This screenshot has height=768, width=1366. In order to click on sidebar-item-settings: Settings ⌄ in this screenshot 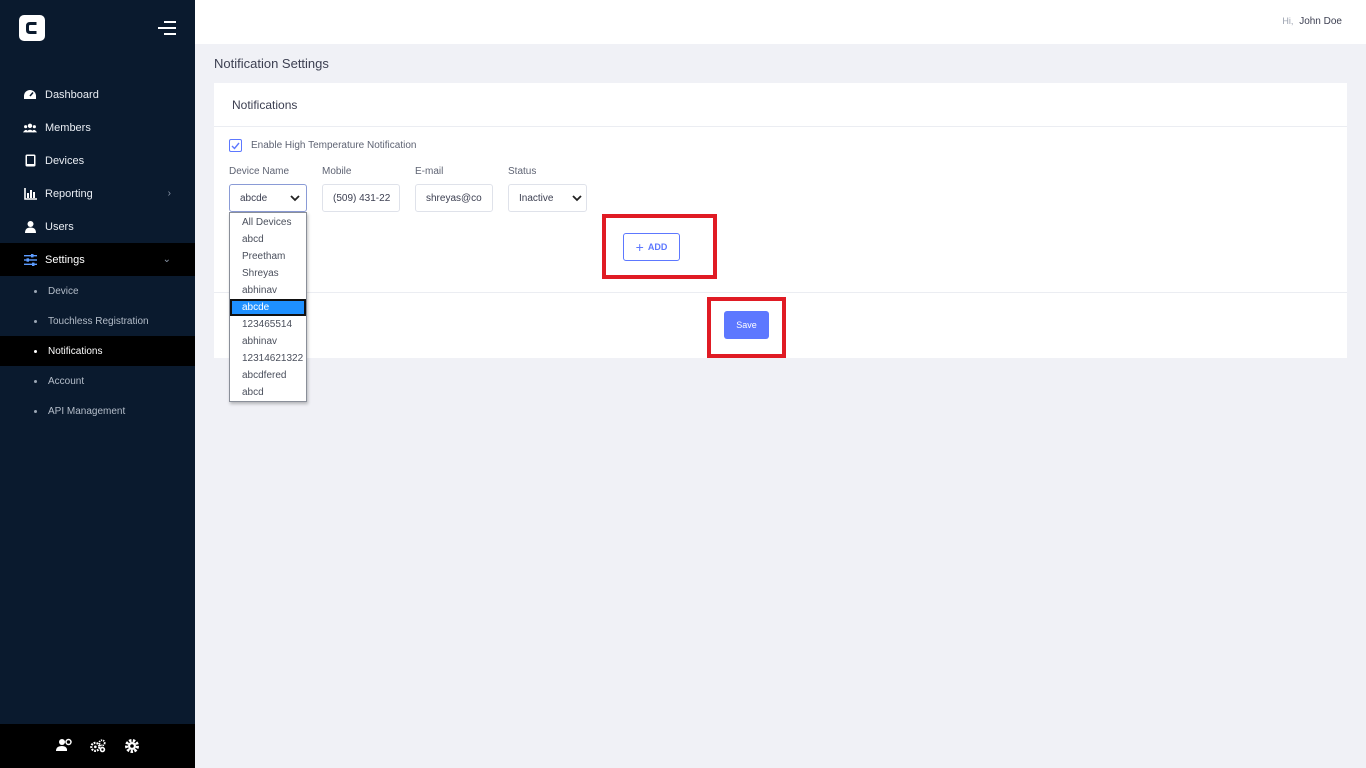, I will do `click(97, 259)`.